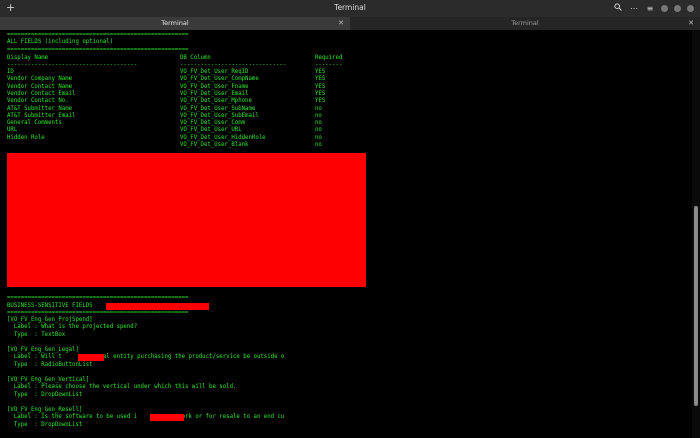  I want to click on more-icon: ⋯, so click(634, 8).